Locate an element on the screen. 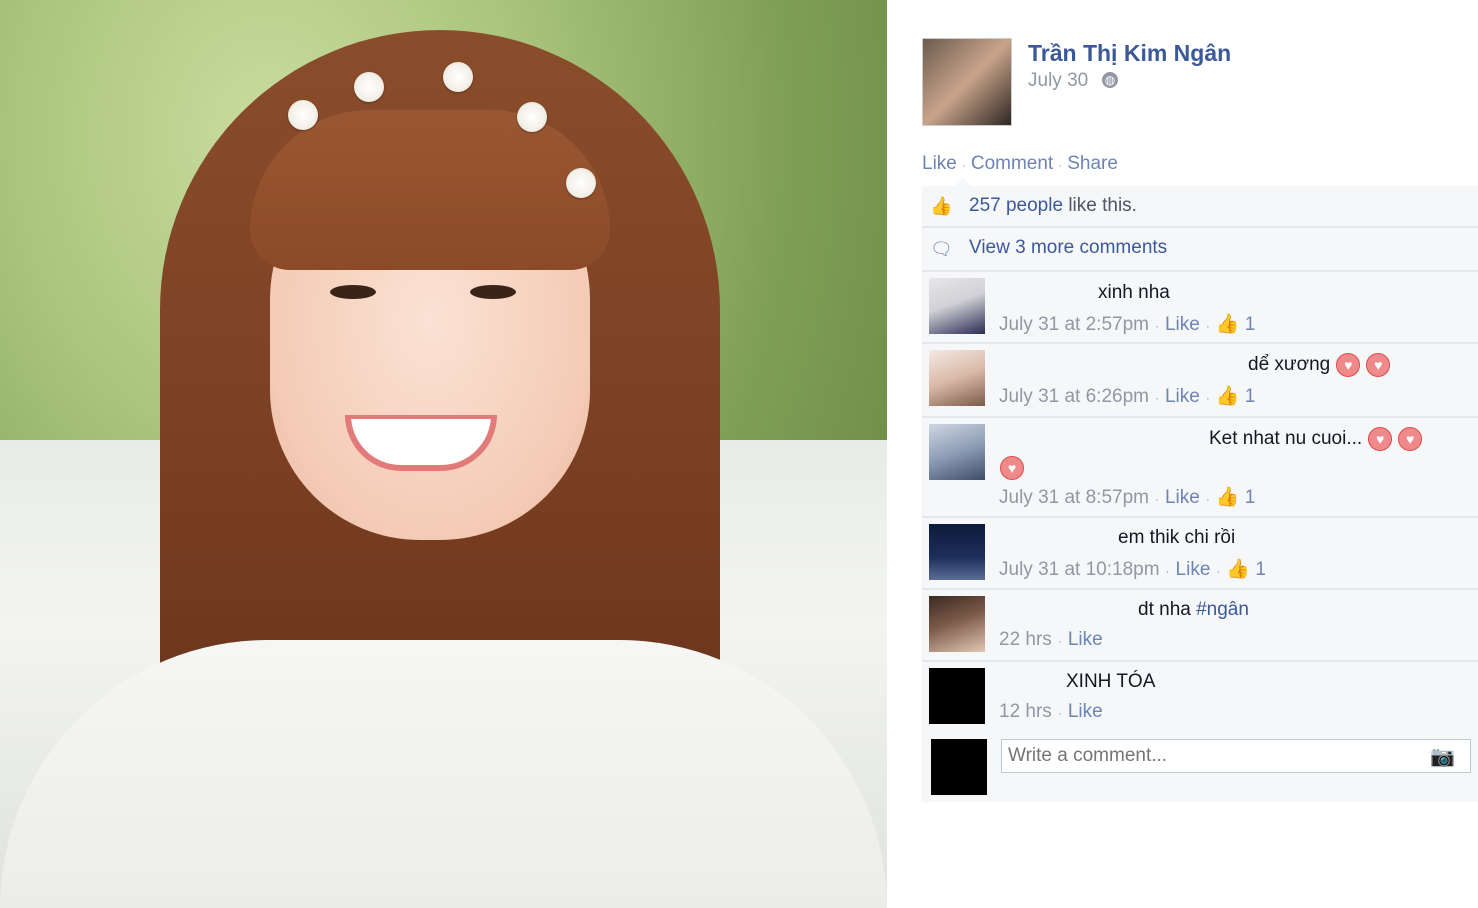 The image size is (1478, 908). comment-text: em thik chi rồi is located at coordinates (1177, 537).